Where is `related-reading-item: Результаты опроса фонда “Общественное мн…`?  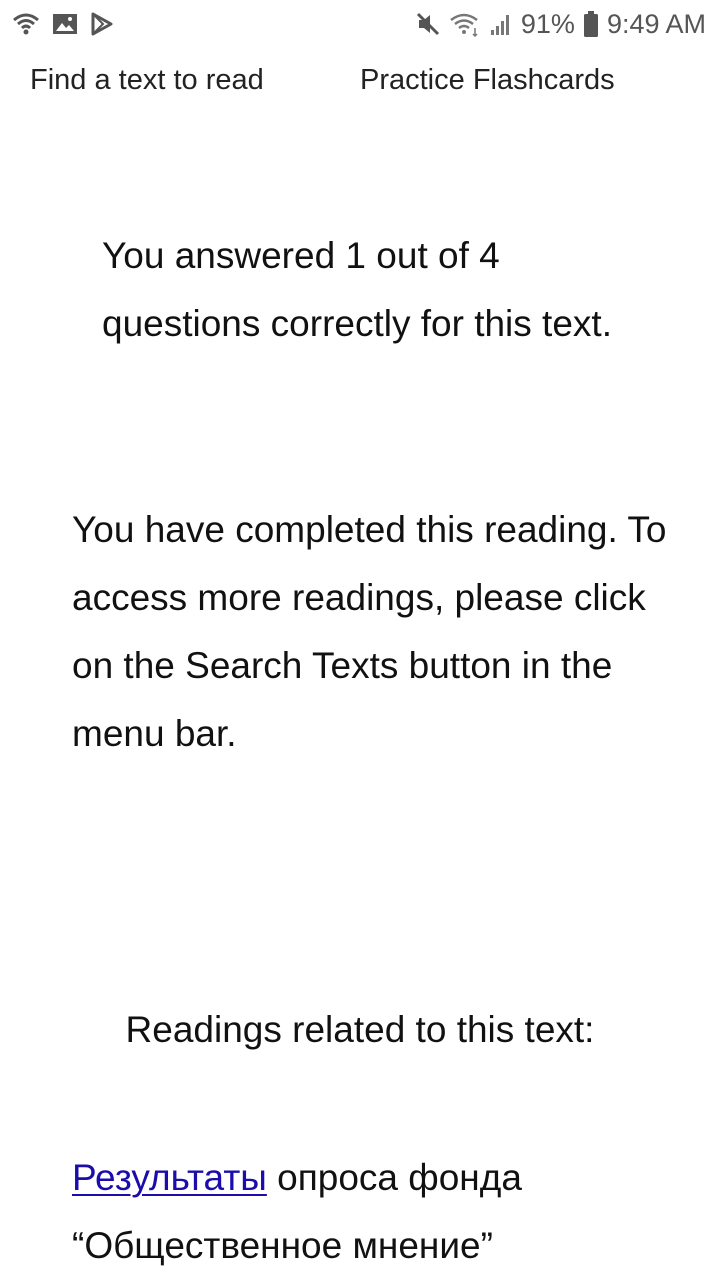
related-reading-item: Результаты опроса фонда “Общественное мн… is located at coordinates (377, 1212).